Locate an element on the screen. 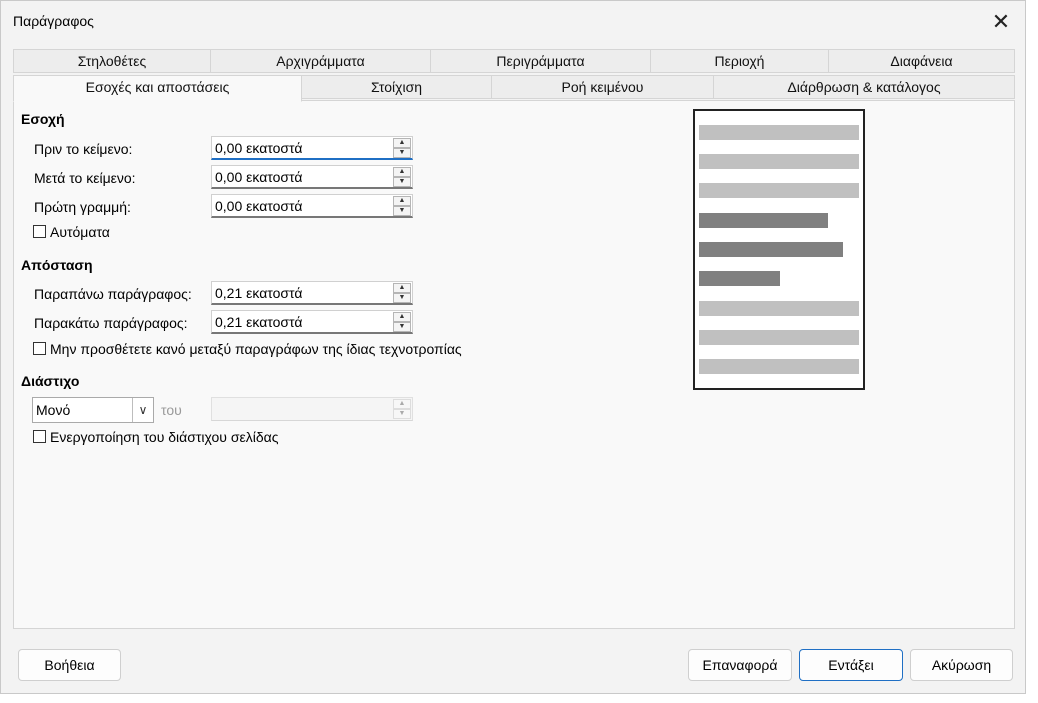 The height and width of the screenshot is (703, 1038). chevron-down-icon: ∨ is located at coordinates (142, 410).